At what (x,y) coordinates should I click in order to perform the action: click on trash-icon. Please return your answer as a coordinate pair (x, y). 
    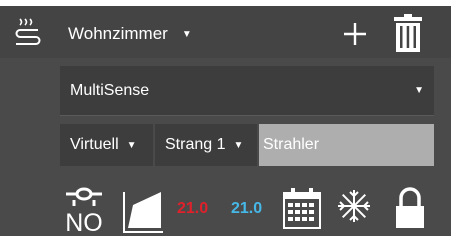
    Looking at the image, I should click on (408, 33).